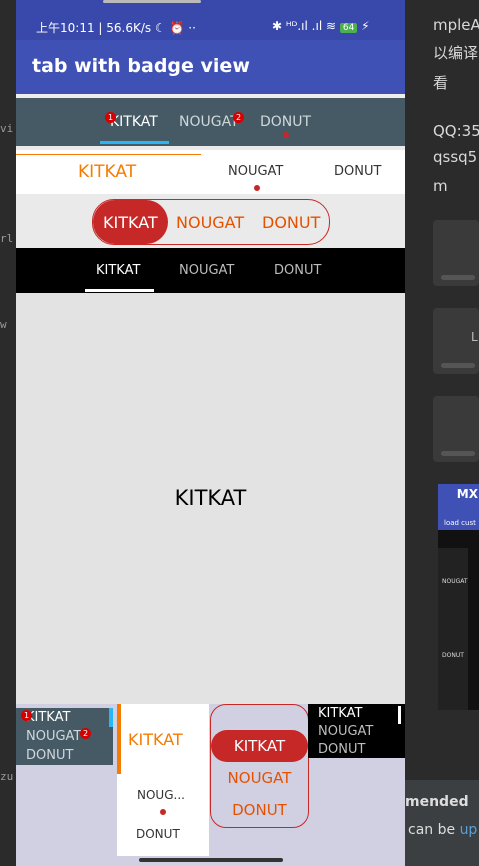 This screenshot has height=866, width=479. What do you see at coordinates (116, 28) in the screenshot?
I see `status-left: 上午10:11 | 56.6K/s ☾ ⏰ ··` at bounding box center [116, 28].